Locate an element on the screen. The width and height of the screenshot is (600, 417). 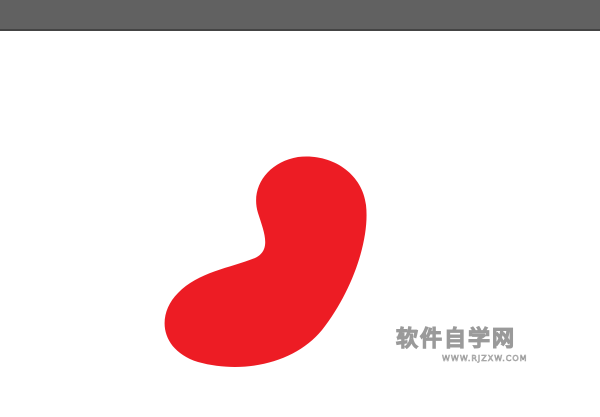
watermark-url: WWW.RJZXW.COM is located at coordinates (485, 359).